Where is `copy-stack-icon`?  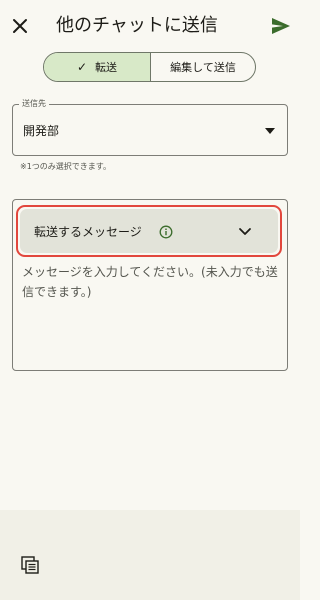
copy-stack-icon is located at coordinates (30, 565).